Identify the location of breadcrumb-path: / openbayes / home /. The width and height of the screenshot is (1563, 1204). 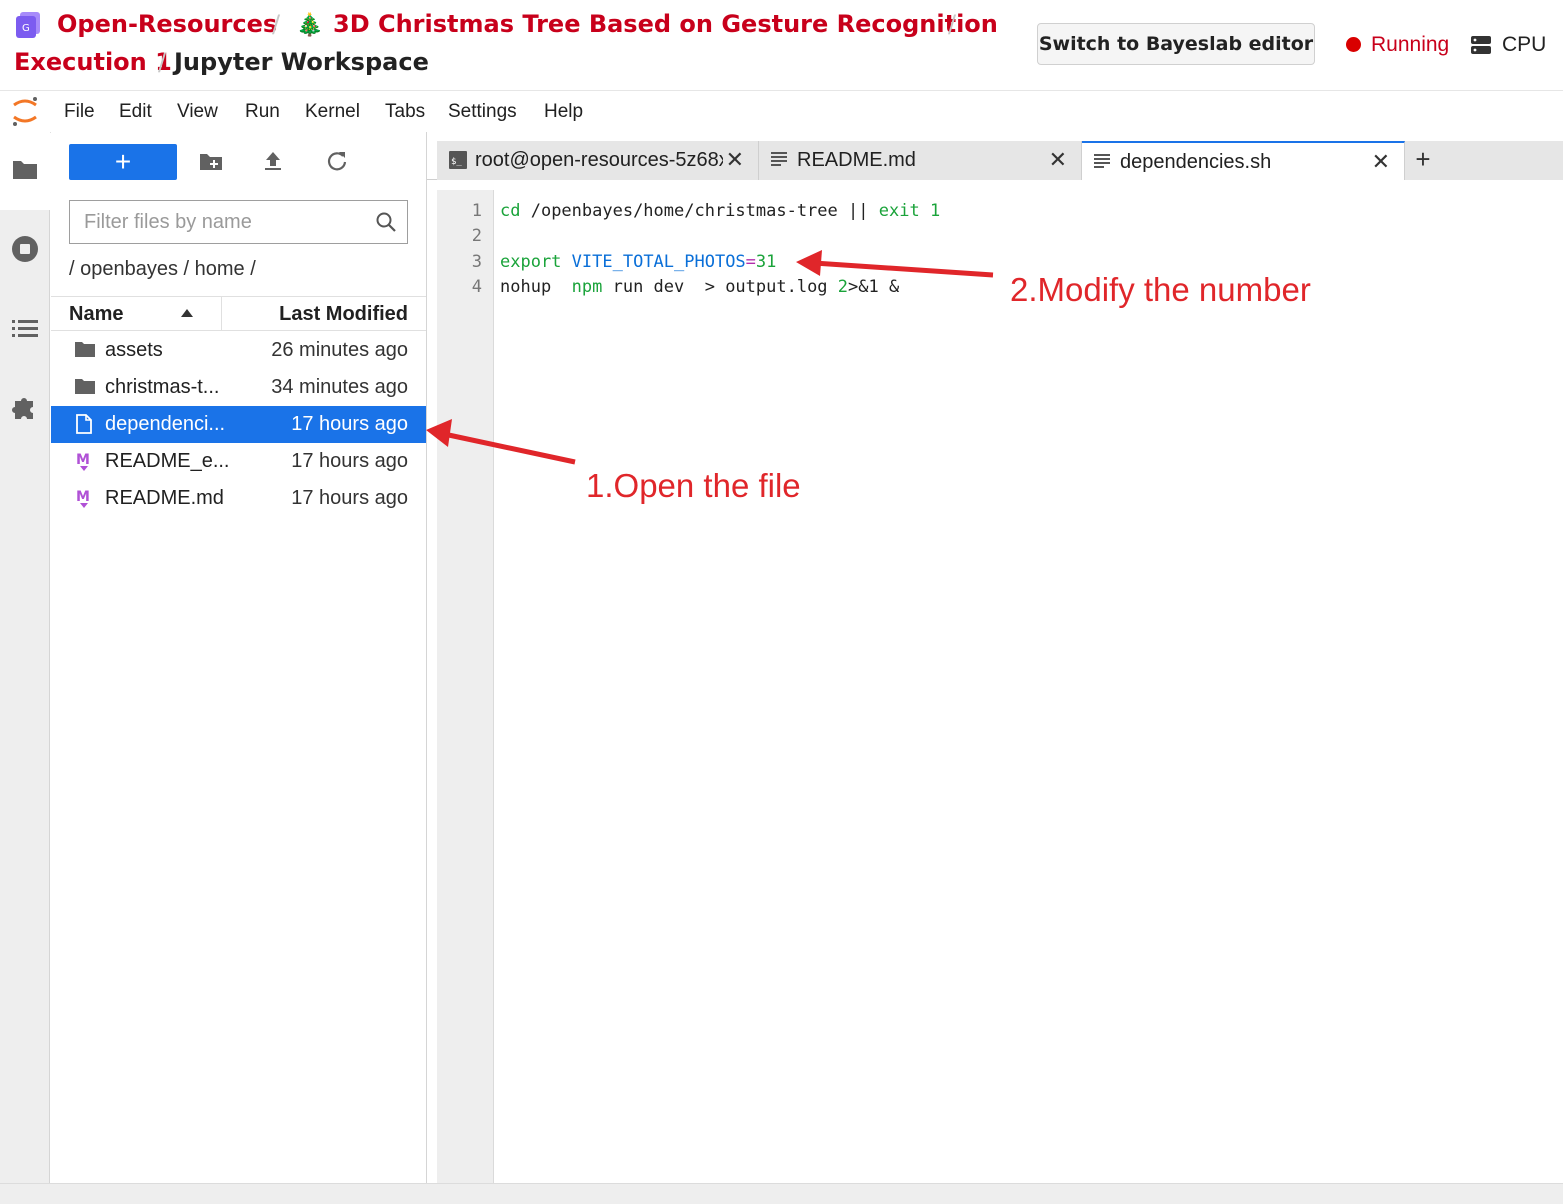
(162, 269).